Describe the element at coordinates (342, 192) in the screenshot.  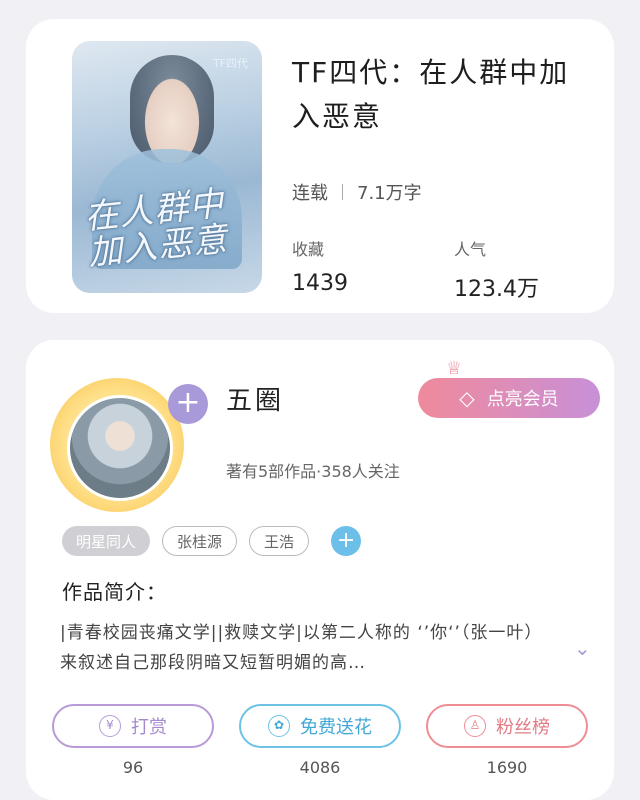
I see `divider` at that location.